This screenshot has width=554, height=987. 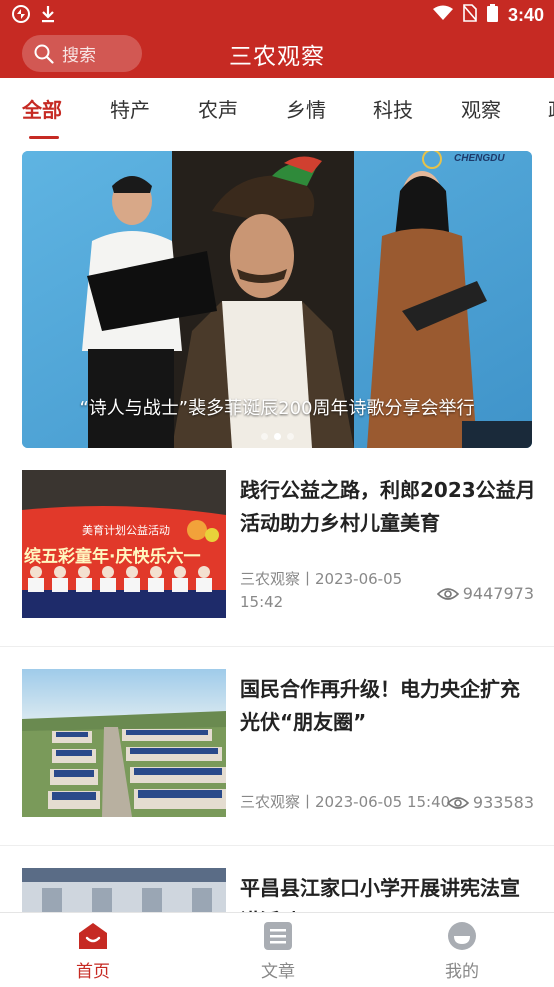 I want to click on nav-articles: 文章, so click(x=278, y=951).